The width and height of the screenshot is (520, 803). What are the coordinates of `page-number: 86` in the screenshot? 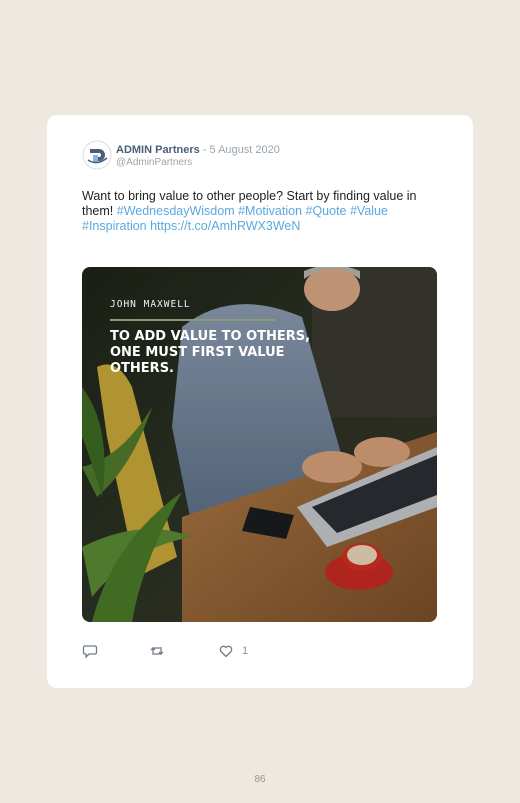 It's located at (260, 779).